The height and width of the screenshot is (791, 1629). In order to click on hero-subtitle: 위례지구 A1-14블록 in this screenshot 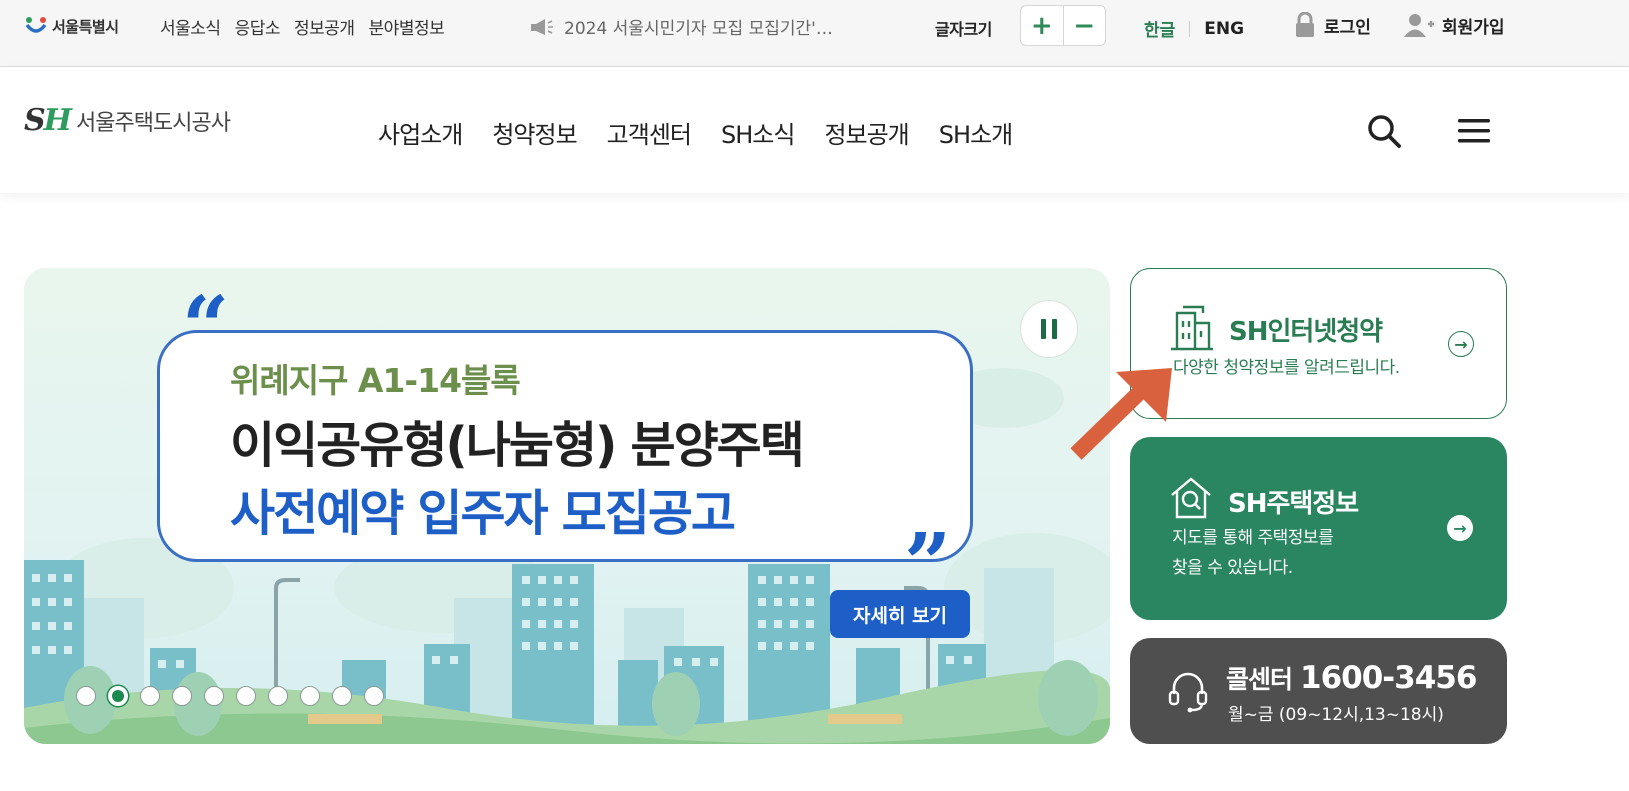, I will do `click(375, 380)`.